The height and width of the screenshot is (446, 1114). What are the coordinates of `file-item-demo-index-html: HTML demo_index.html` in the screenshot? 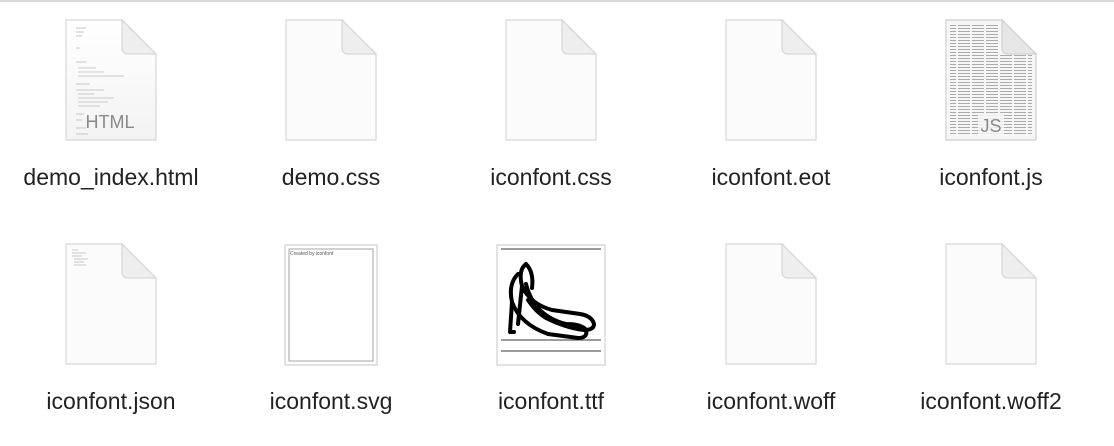 It's located at (111, 118).